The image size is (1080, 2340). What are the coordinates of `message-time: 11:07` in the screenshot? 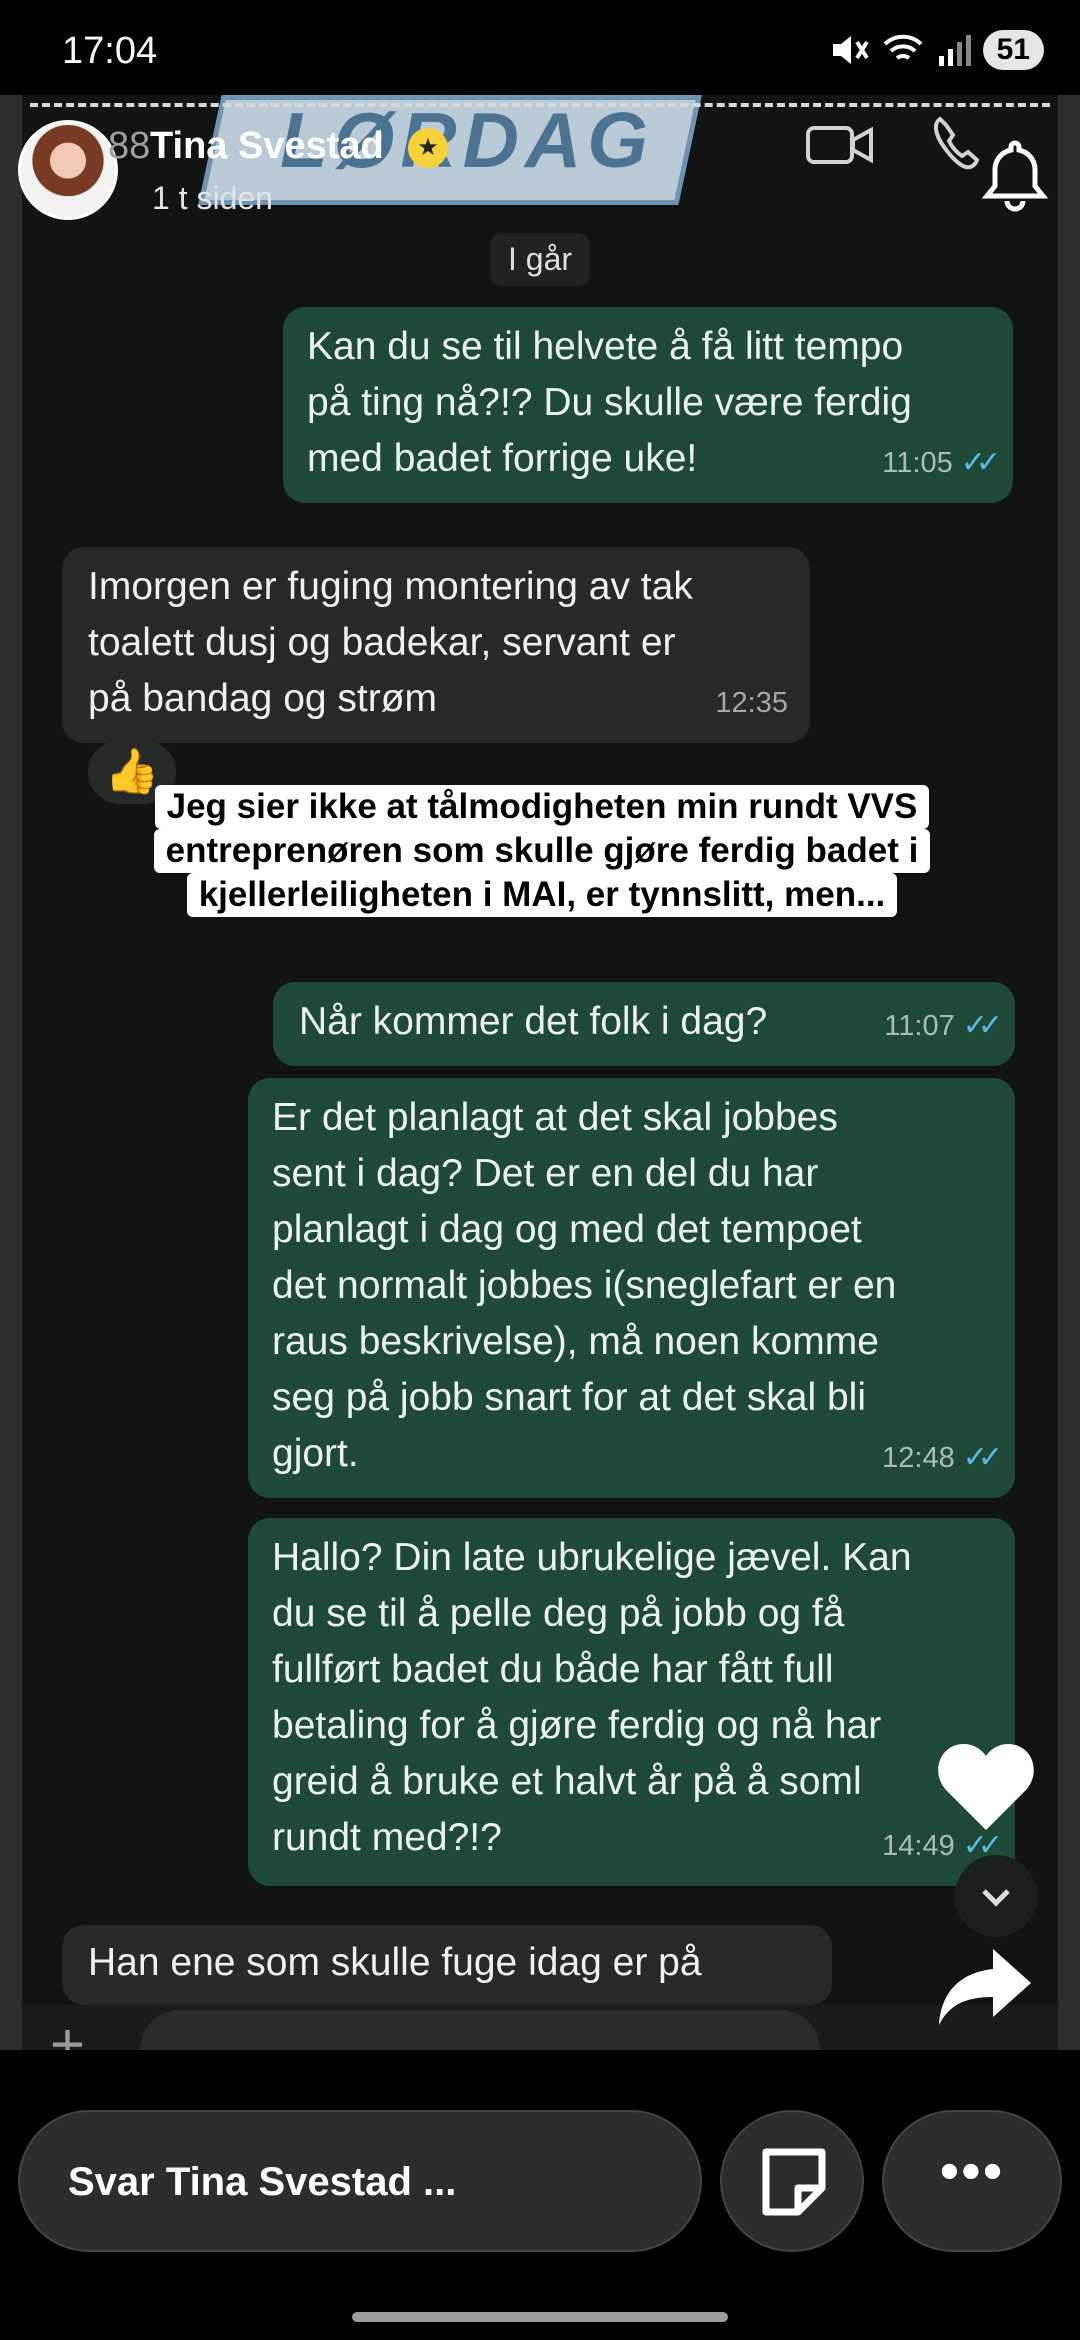 It's located at (919, 1026).